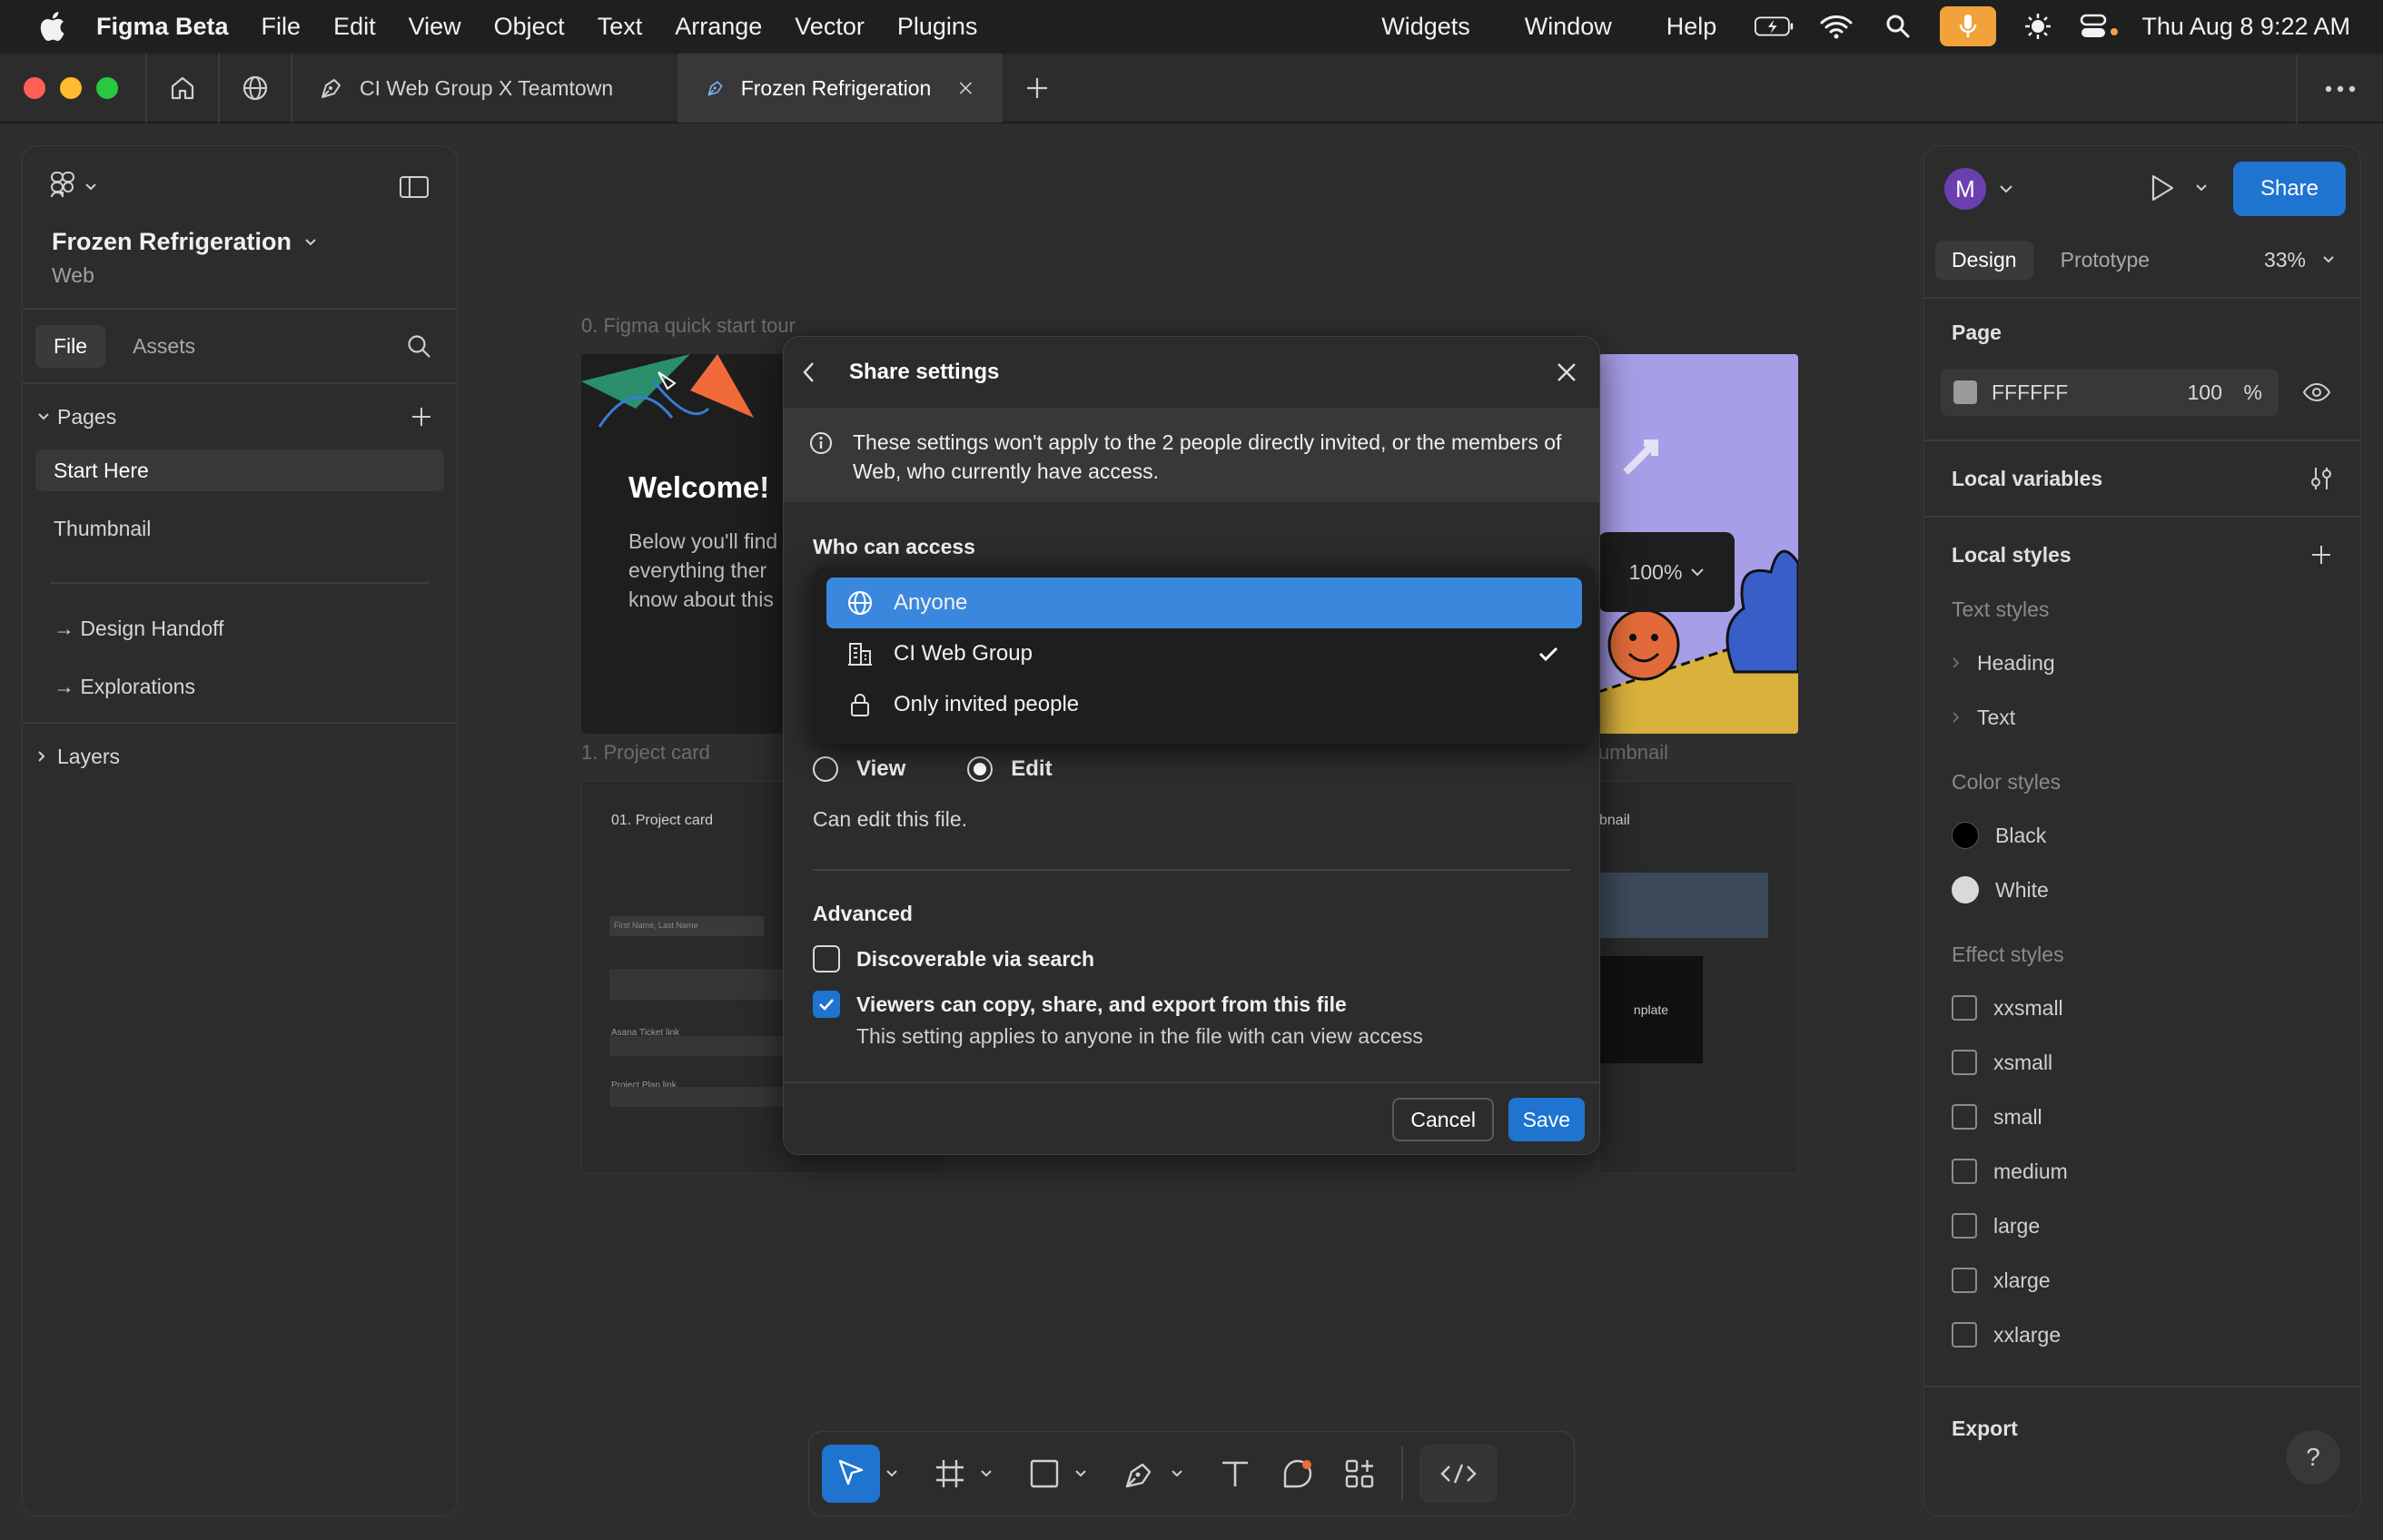 Image resolution: width=2383 pixels, height=1540 pixels. Describe the element at coordinates (71, 88) in the screenshot. I see `minimize-window-button` at that location.